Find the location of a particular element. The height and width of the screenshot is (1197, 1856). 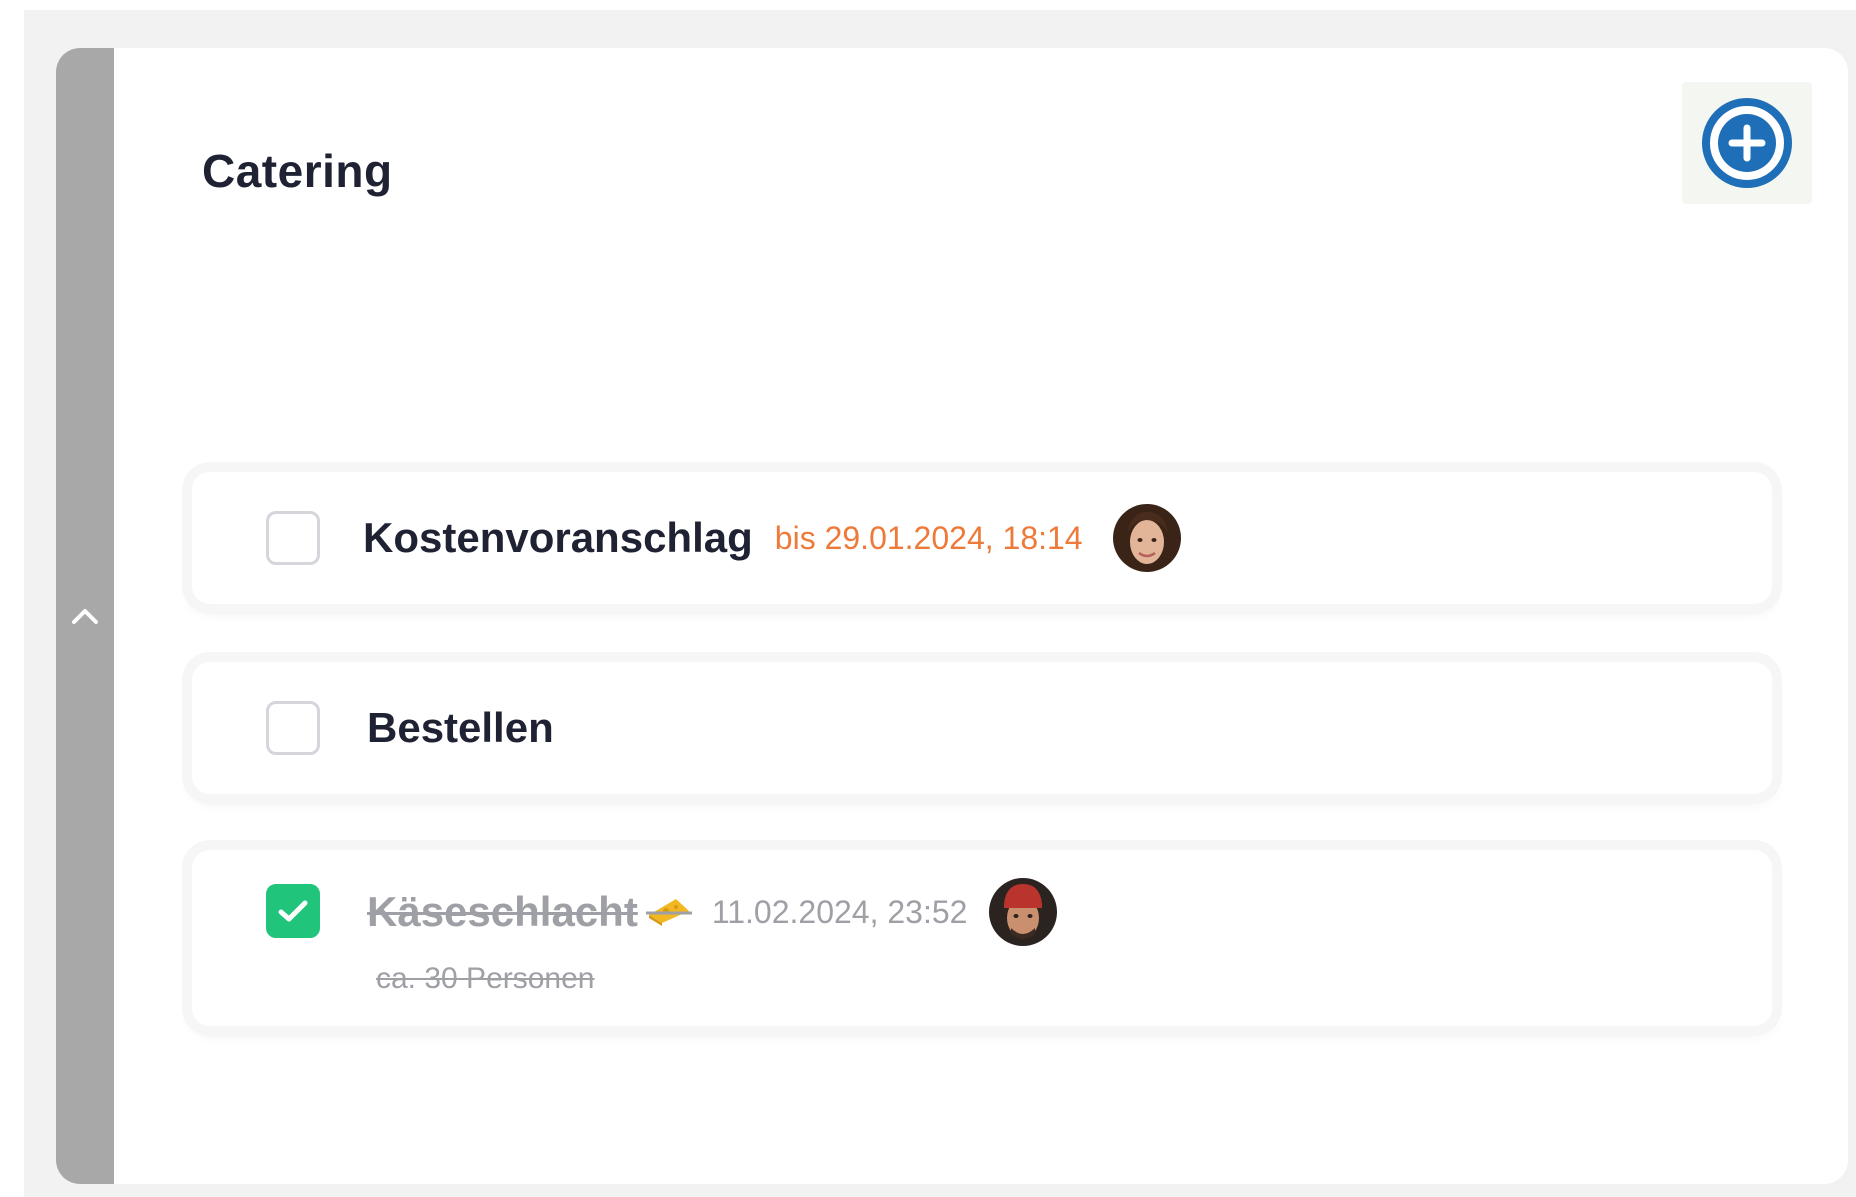

avatar-man-image is located at coordinates (1023, 912).